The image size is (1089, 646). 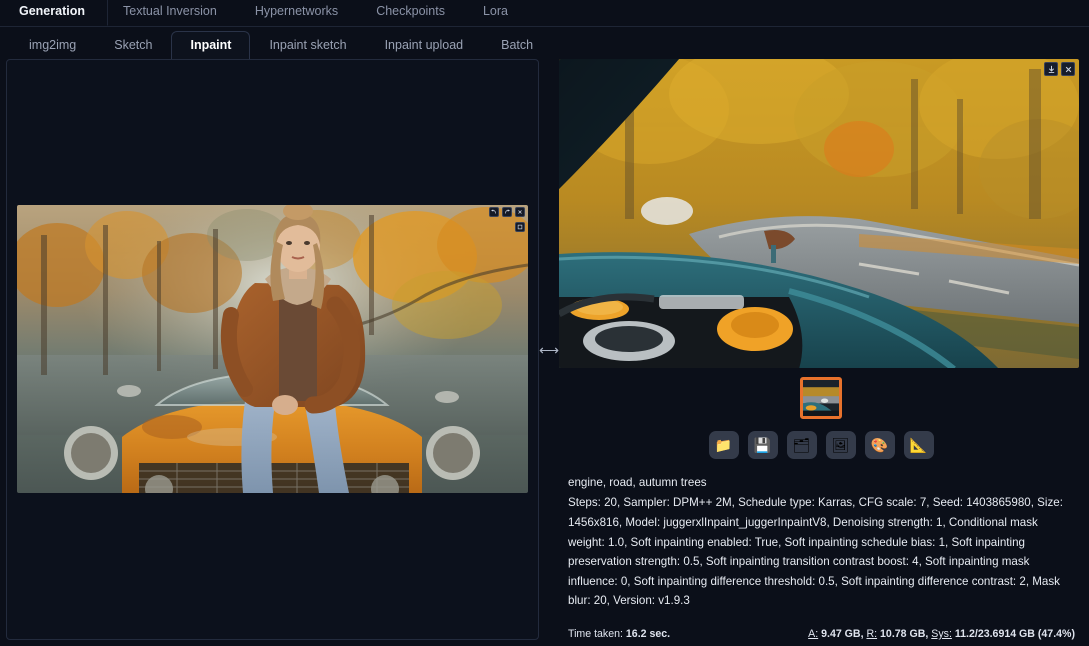 I want to click on tab-inpaint-upload: Inpaint upload, so click(x=424, y=45).